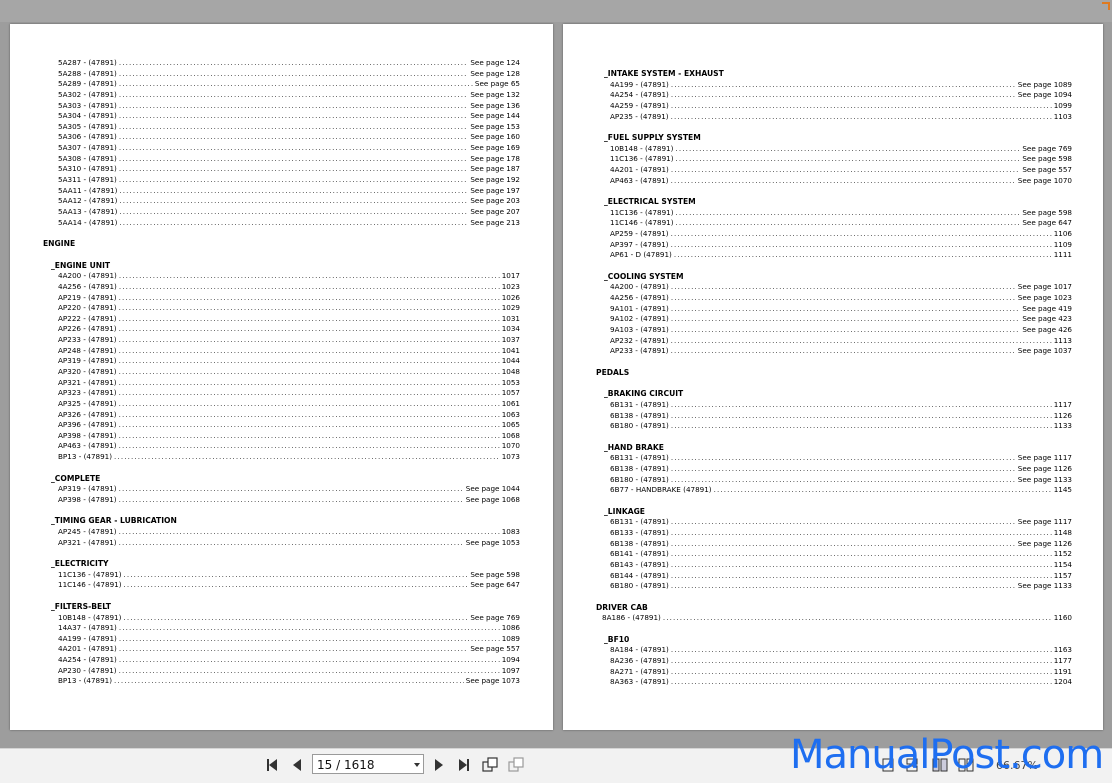 Image resolution: width=1112 pixels, height=783 pixels. I want to click on entry-label: 6B131 - (47891), so click(639, 522).